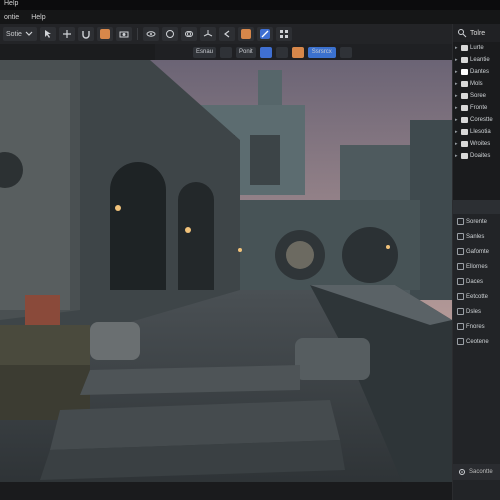 This screenshot has width=500, height=500. What do you see at coordinates (476, 221) in the screenshot?
I see `property-row: Sorente` at bounding box center [476, 221].